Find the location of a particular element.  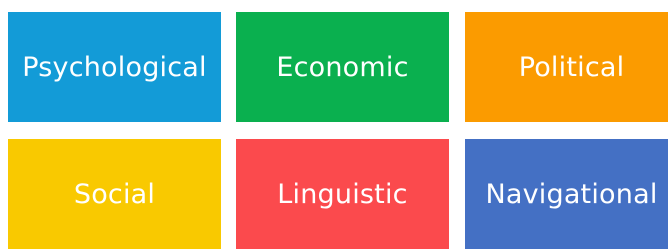

tile-label: Social is located at coordinates (114, 194).